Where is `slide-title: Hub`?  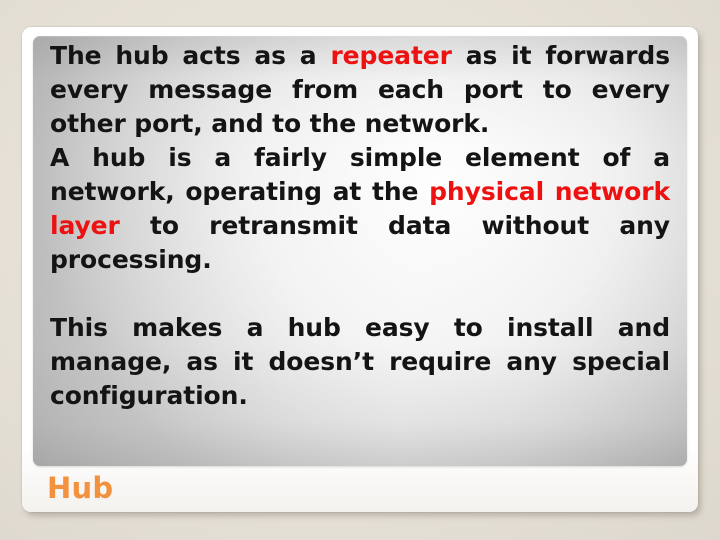 slide-title: Hub is located at coordinates (80, 488).